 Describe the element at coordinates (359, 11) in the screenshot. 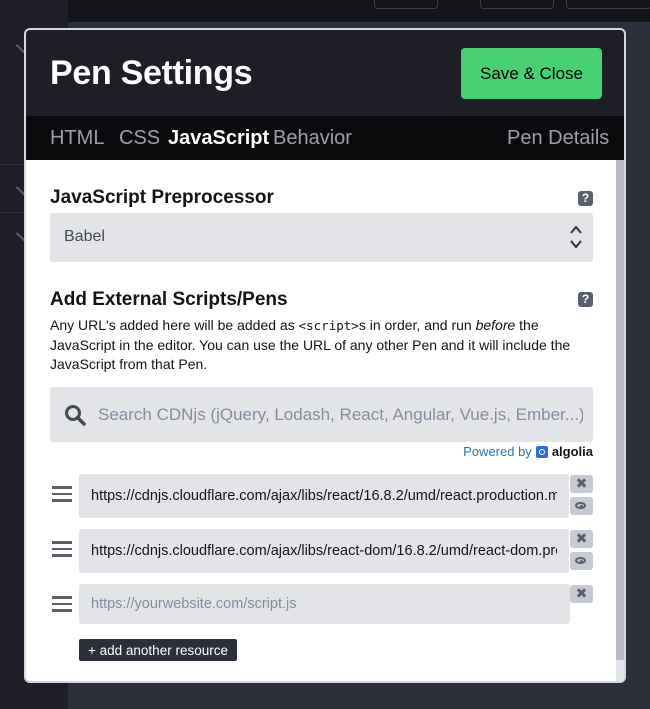

I see `background-topbar` at that location.